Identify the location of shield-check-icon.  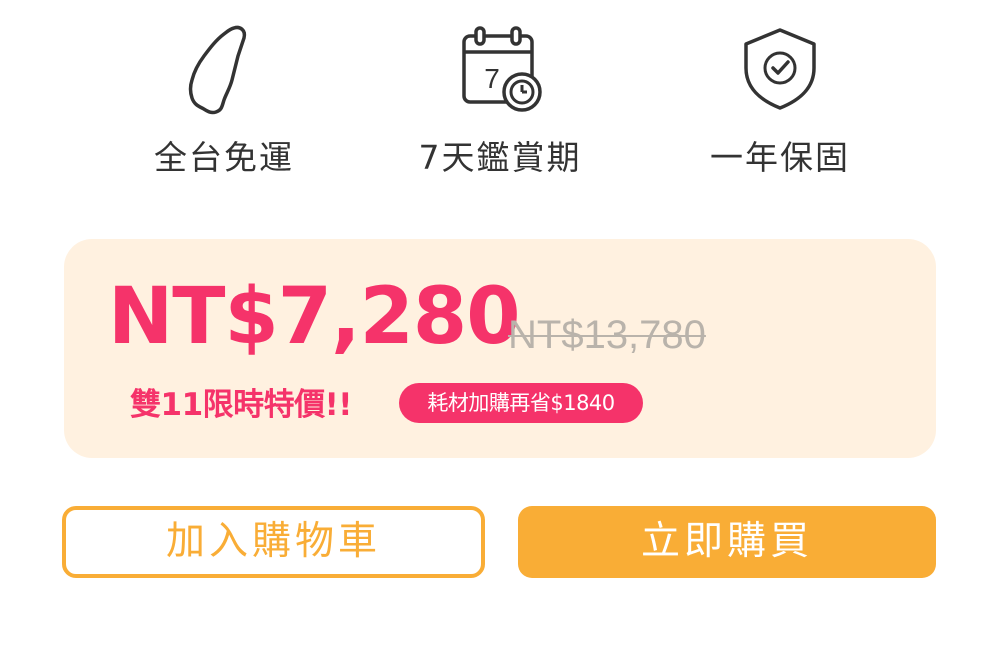
(780, 70).